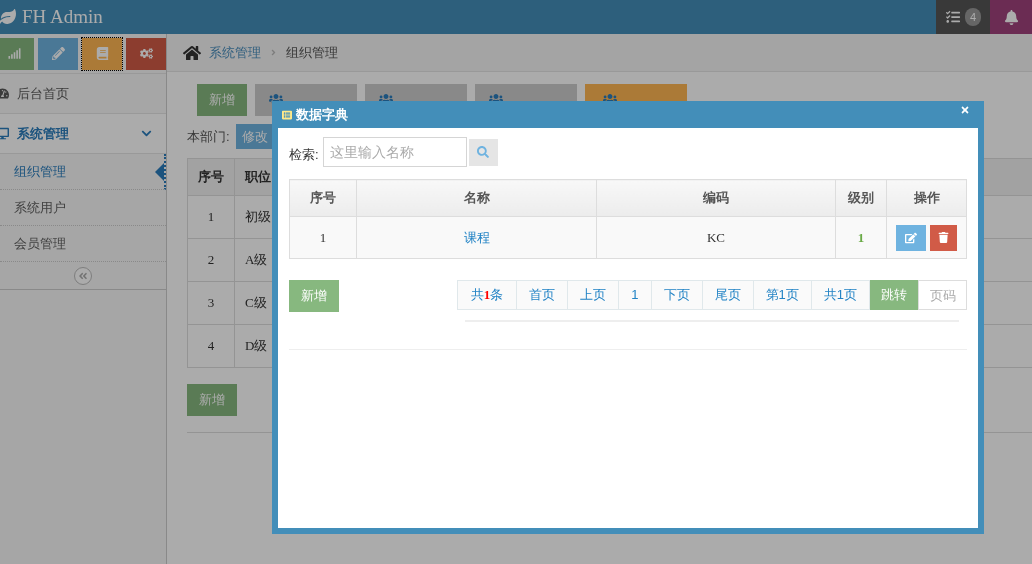 This screenshot has height=564, width=1032. What do you see at coordinates (83, 134) in the screenshot?
I see `sidebar-item: 系统管理` at bounding box center [83, 134].